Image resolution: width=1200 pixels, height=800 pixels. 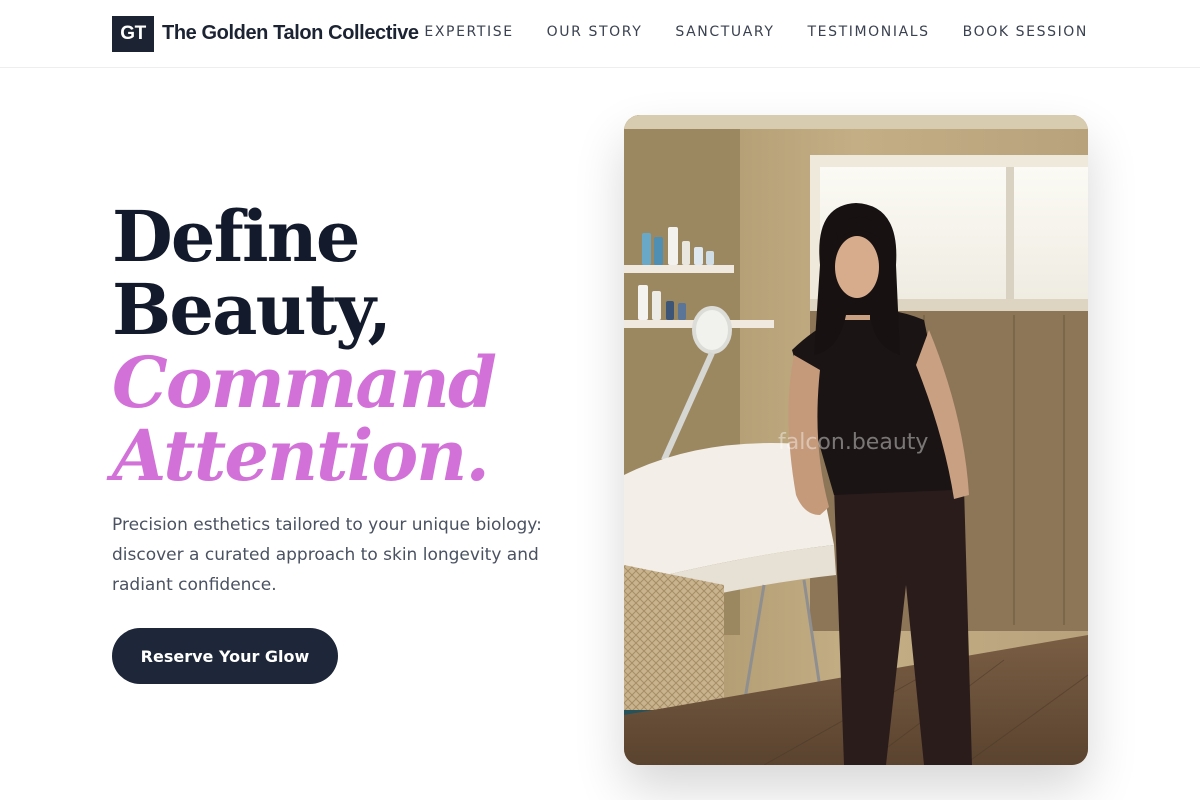 I want to click on headline-accent-command: Command, so click(x=304, y=382).